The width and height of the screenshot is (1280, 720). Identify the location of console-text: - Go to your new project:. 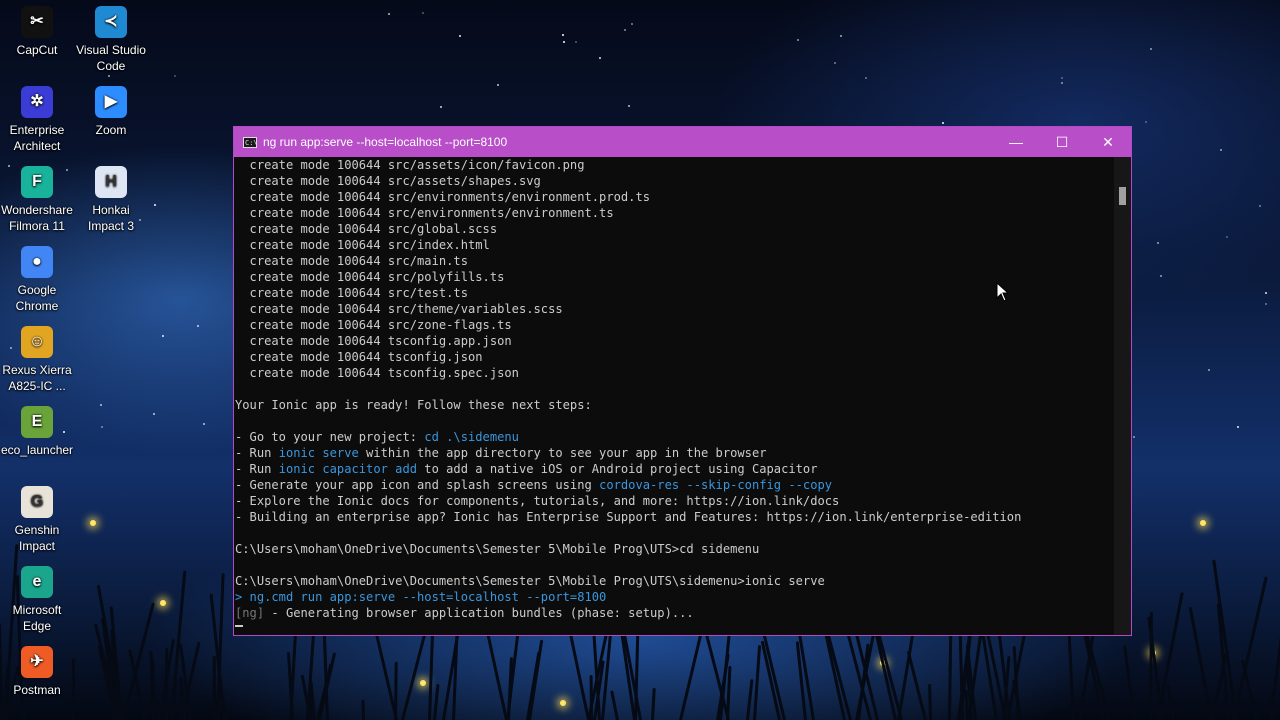
(330, 437).